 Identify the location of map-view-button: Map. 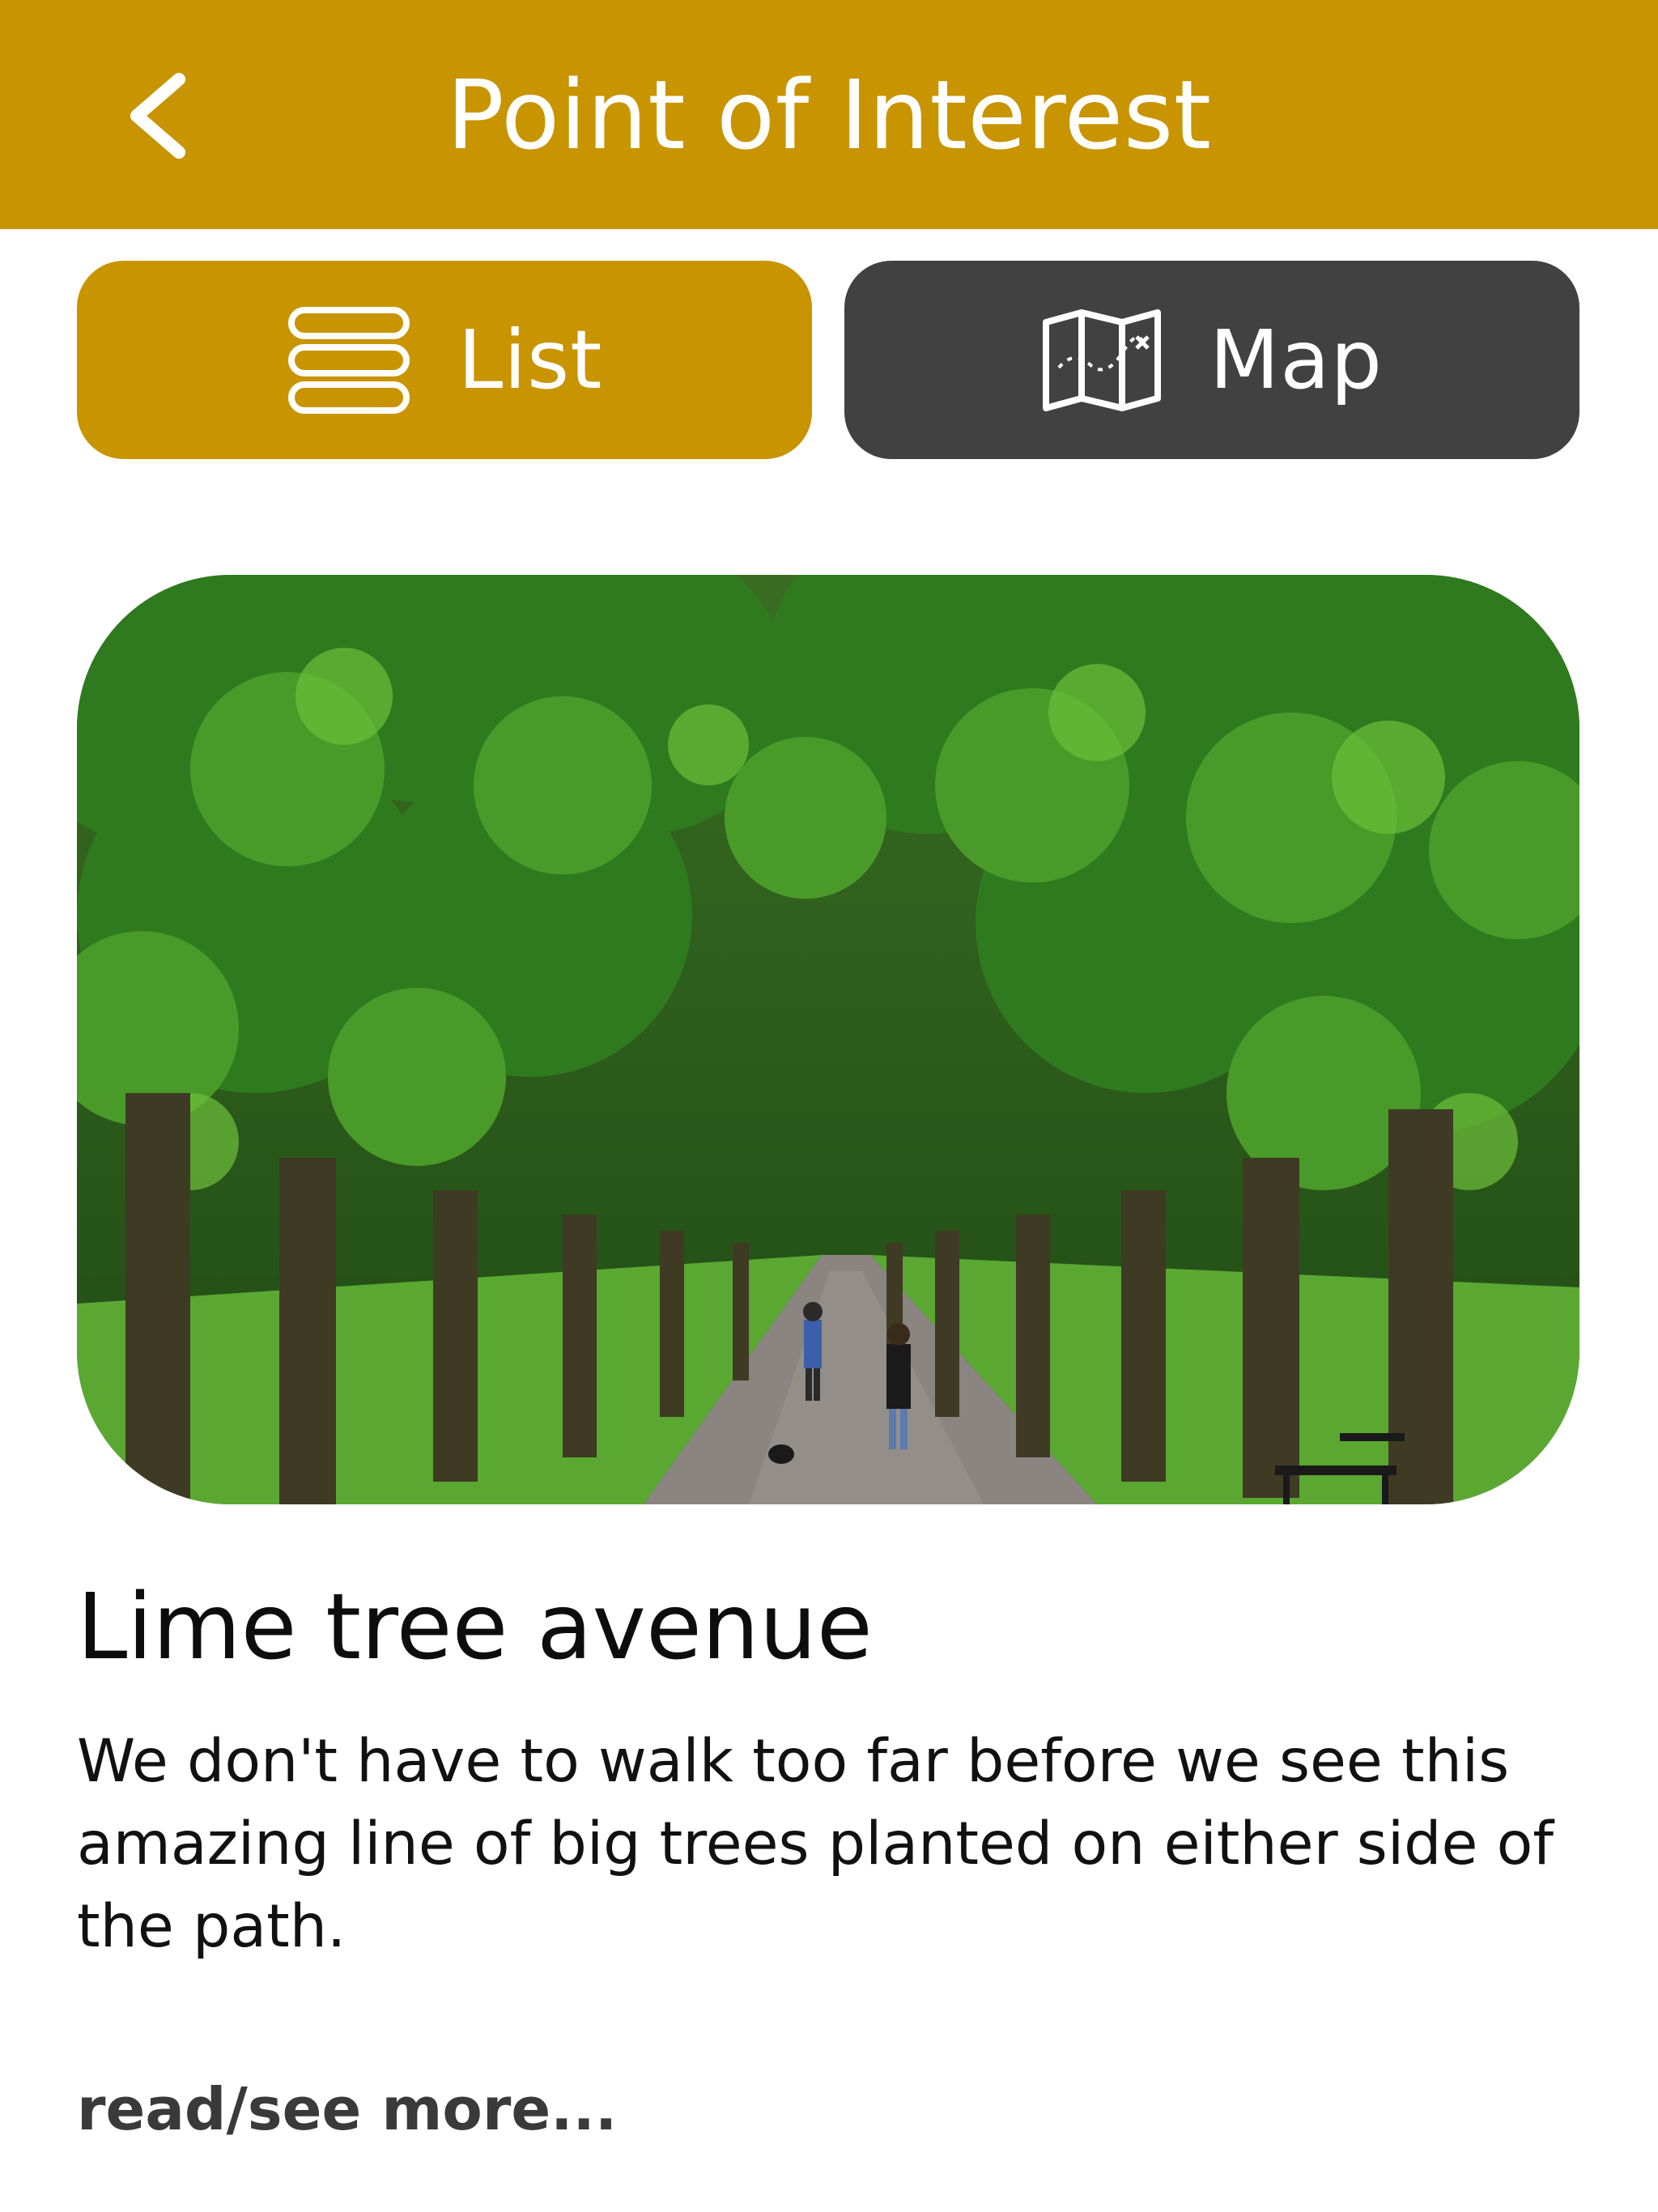
(1211, 360).